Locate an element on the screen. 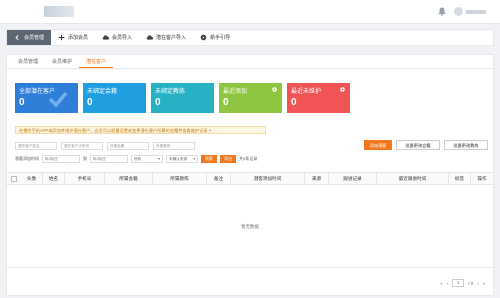 This screenshot has width=500, height=298. filter-row: 潜在客户姓名 潜在客户手机号 所属会籍 所属教练 is located at coordinates (105, 146).